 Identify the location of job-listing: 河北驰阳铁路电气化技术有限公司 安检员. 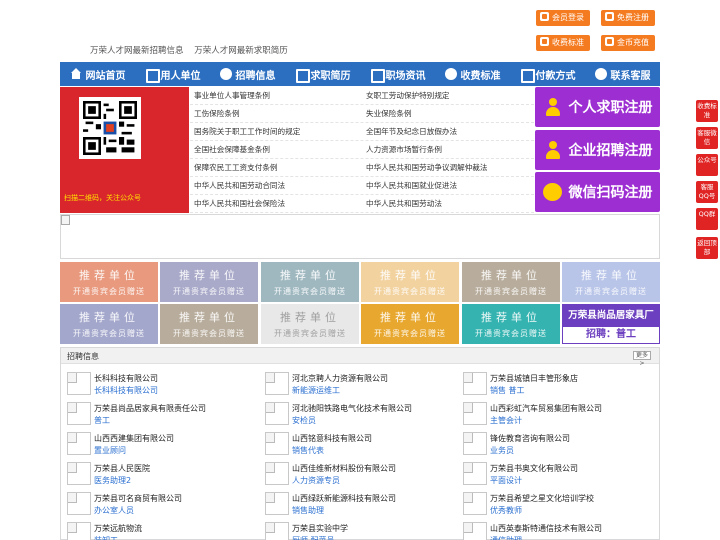
(349, 414).